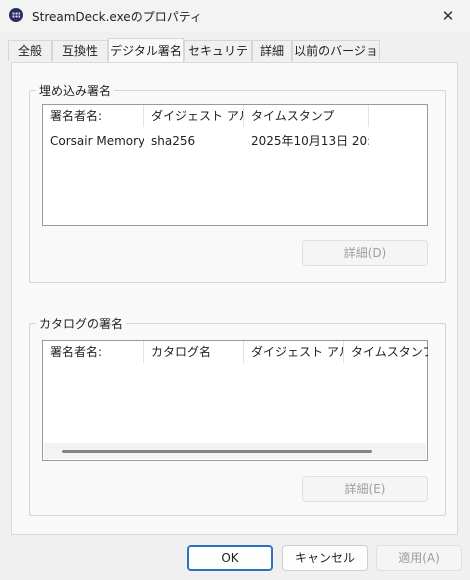 The width and height of the screenshot is (470, 580). What do you see at coordinates (230, 558) in the screenshot?
I see `ok-button: OK` at bounding box center [230, 558].